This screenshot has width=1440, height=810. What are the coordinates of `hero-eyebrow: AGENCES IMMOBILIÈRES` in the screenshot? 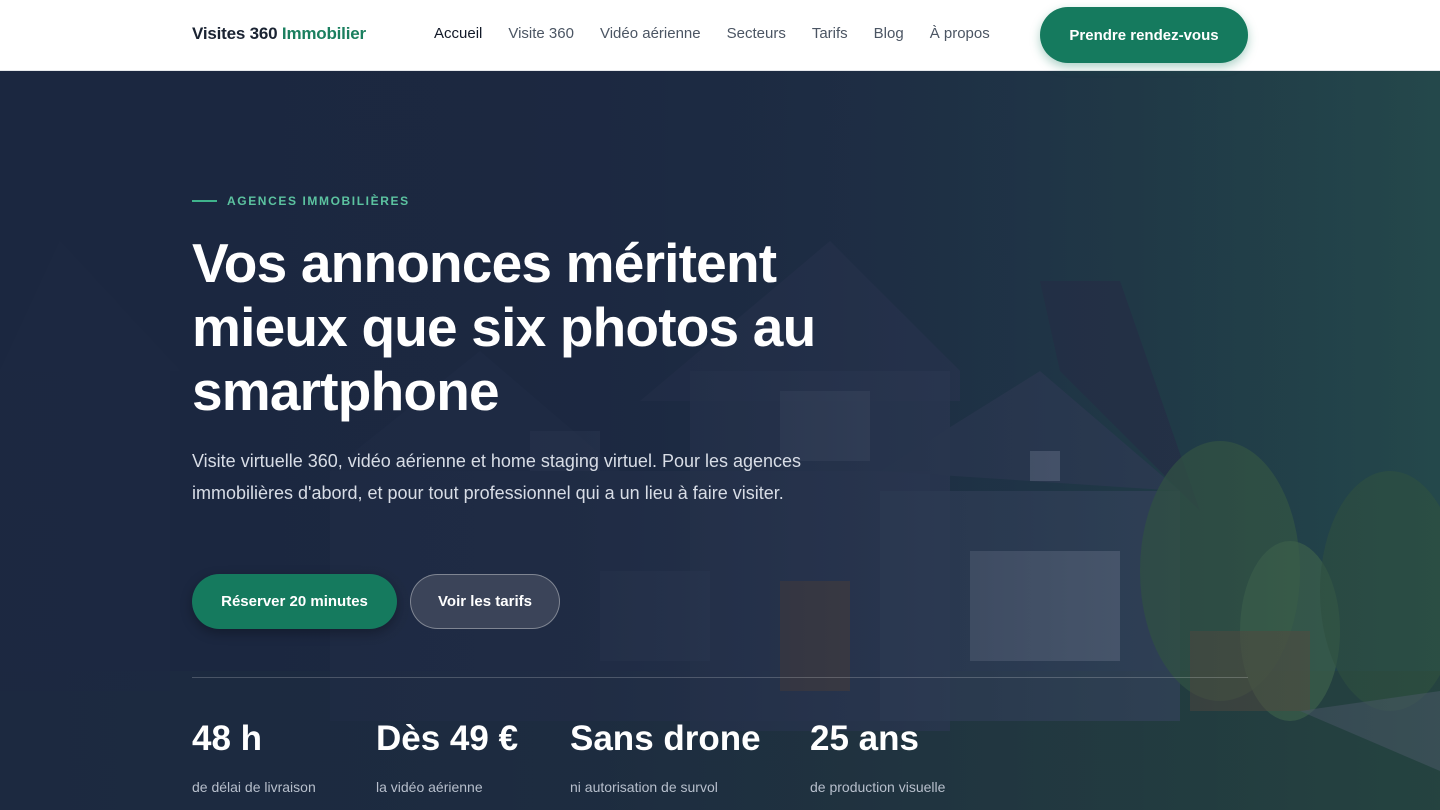 It's located at (301, 201).